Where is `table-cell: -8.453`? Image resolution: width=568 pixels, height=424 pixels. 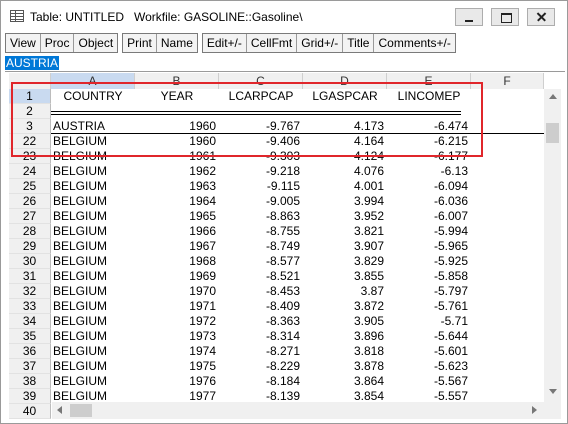
table-cell: -8.453 is located at coordinates (259, 291).